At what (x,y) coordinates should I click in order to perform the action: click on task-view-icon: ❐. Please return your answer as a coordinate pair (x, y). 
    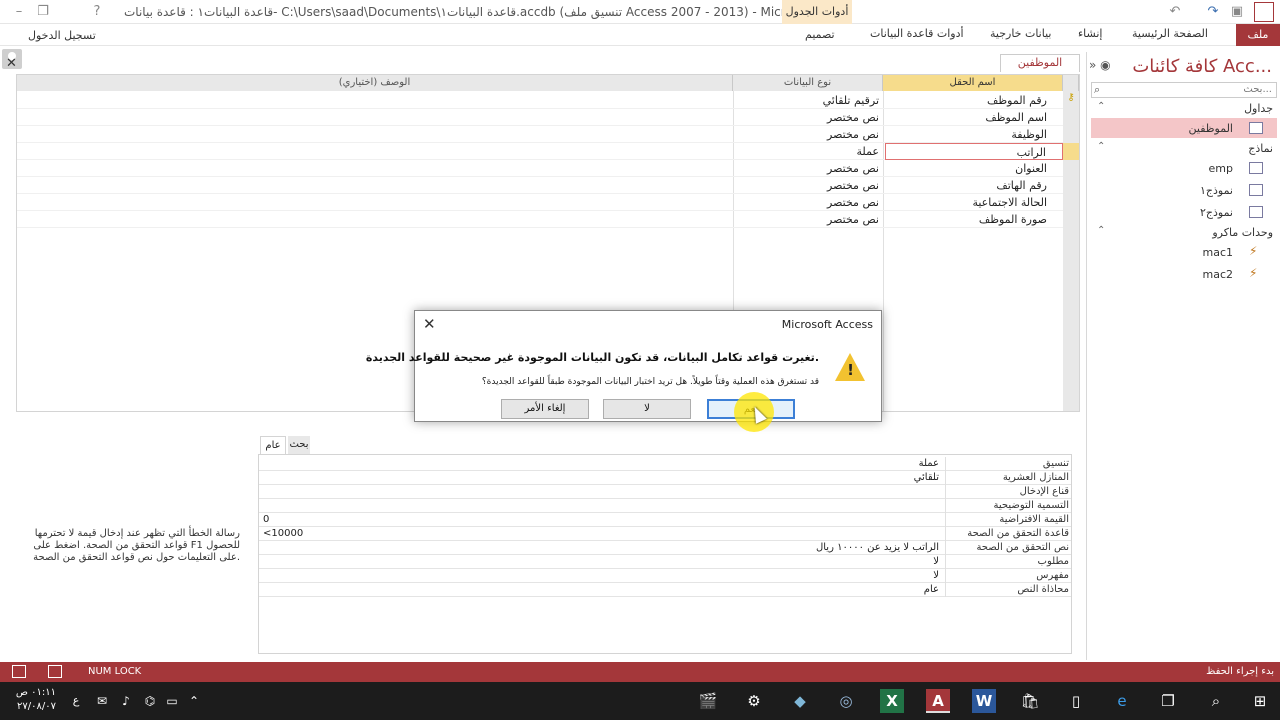
    Looking at the image, I should click on (1168, 701).